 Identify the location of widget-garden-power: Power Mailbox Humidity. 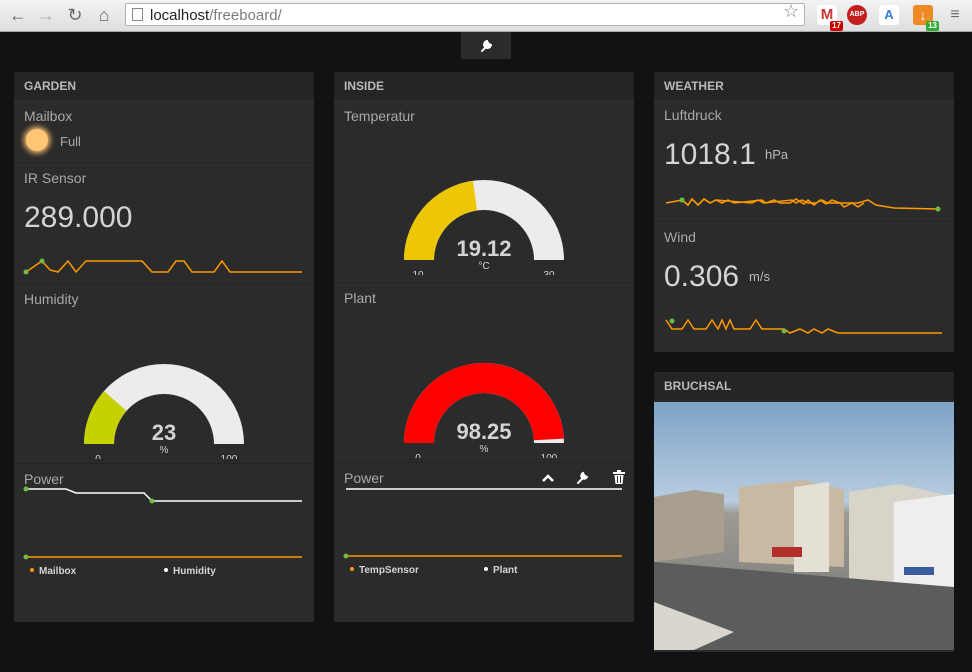
(164, 542).